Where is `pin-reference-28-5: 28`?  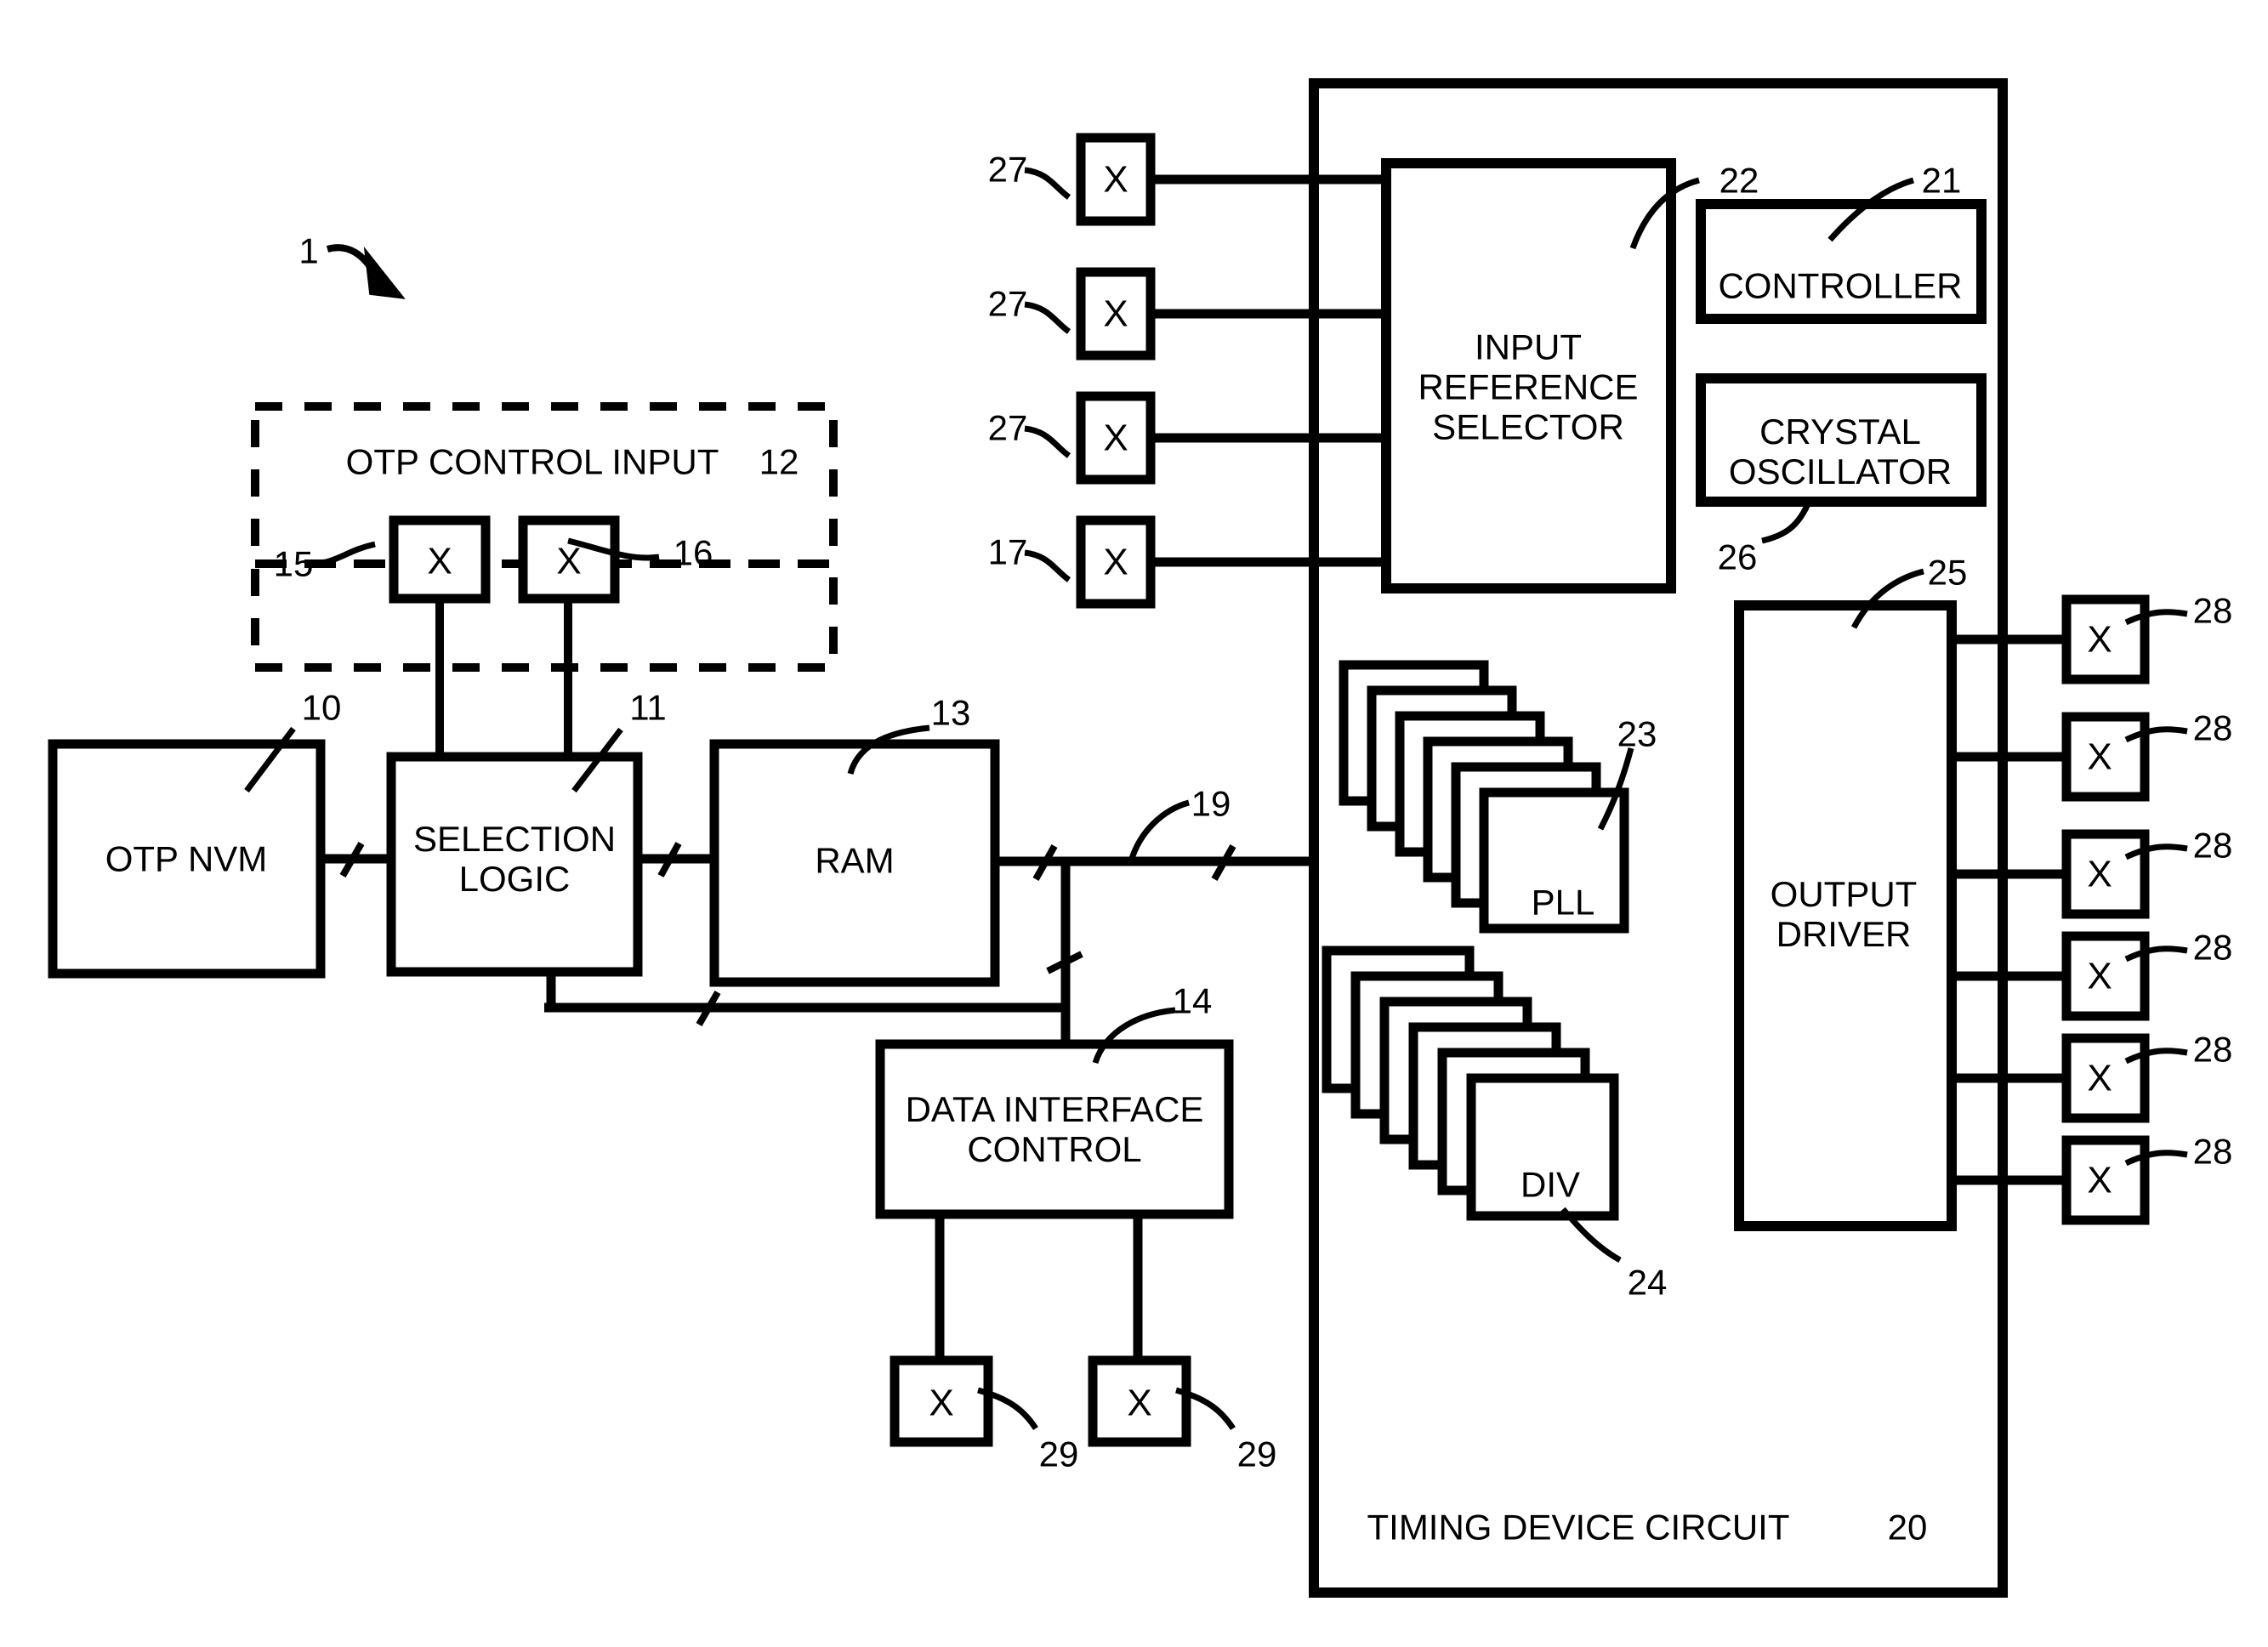 pin-reference-28-5: 28 is located at coordinates (2212, 1049).